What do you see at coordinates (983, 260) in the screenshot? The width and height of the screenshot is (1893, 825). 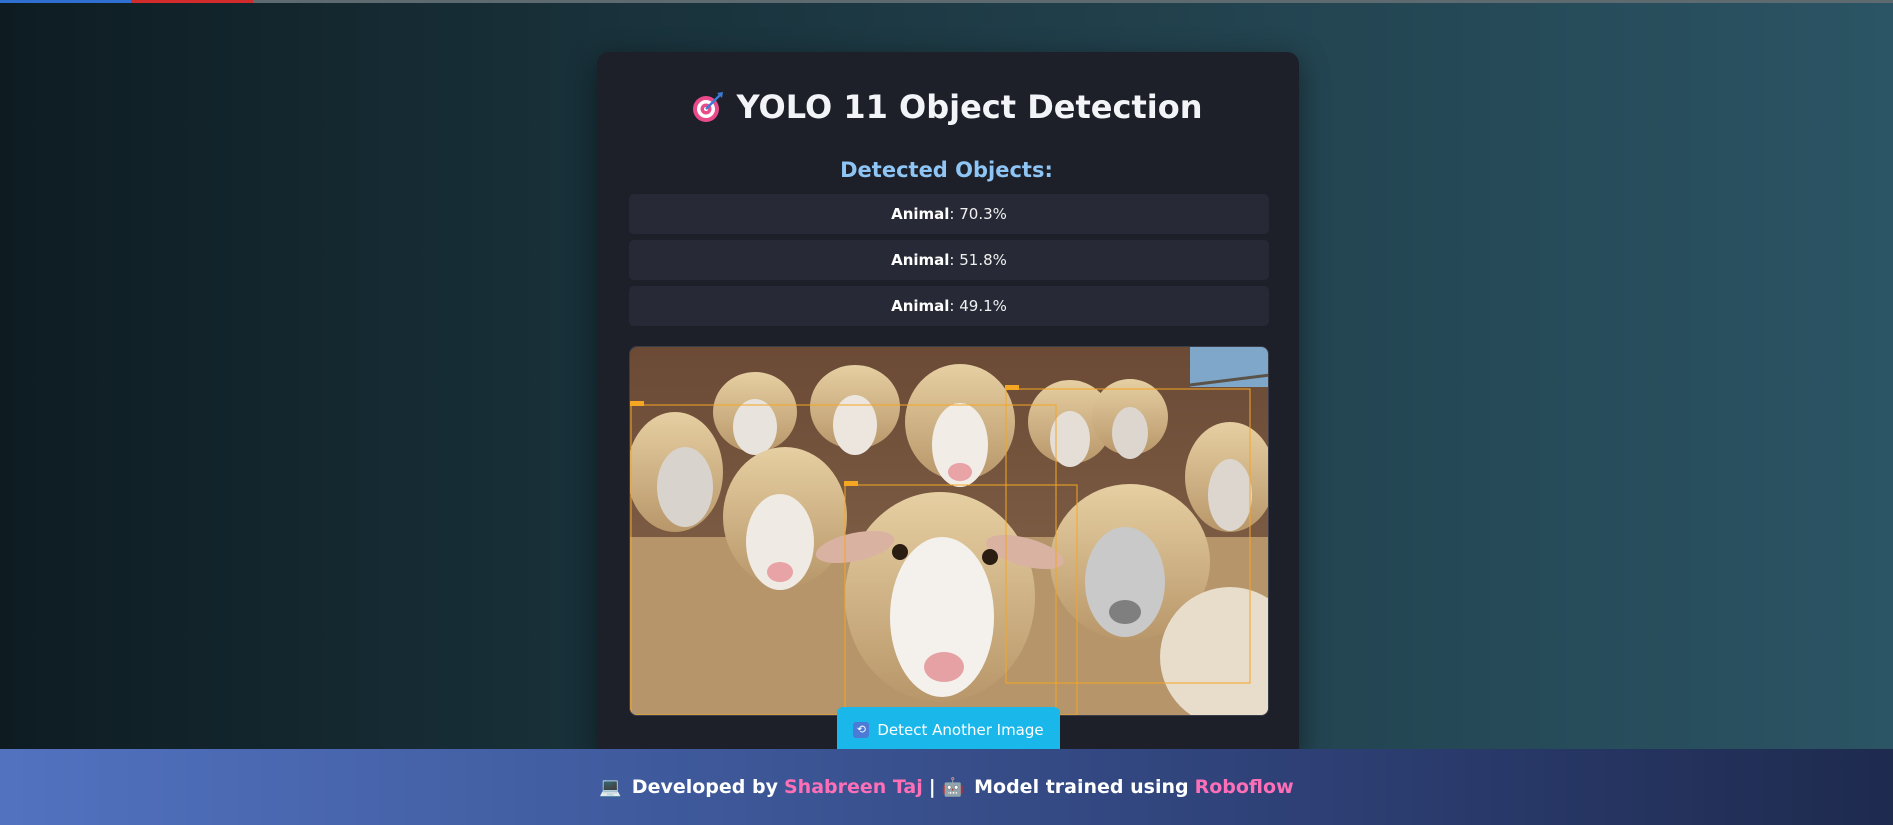 I see `detection-confidence: 51.8%` at bounding box center [983, 260].